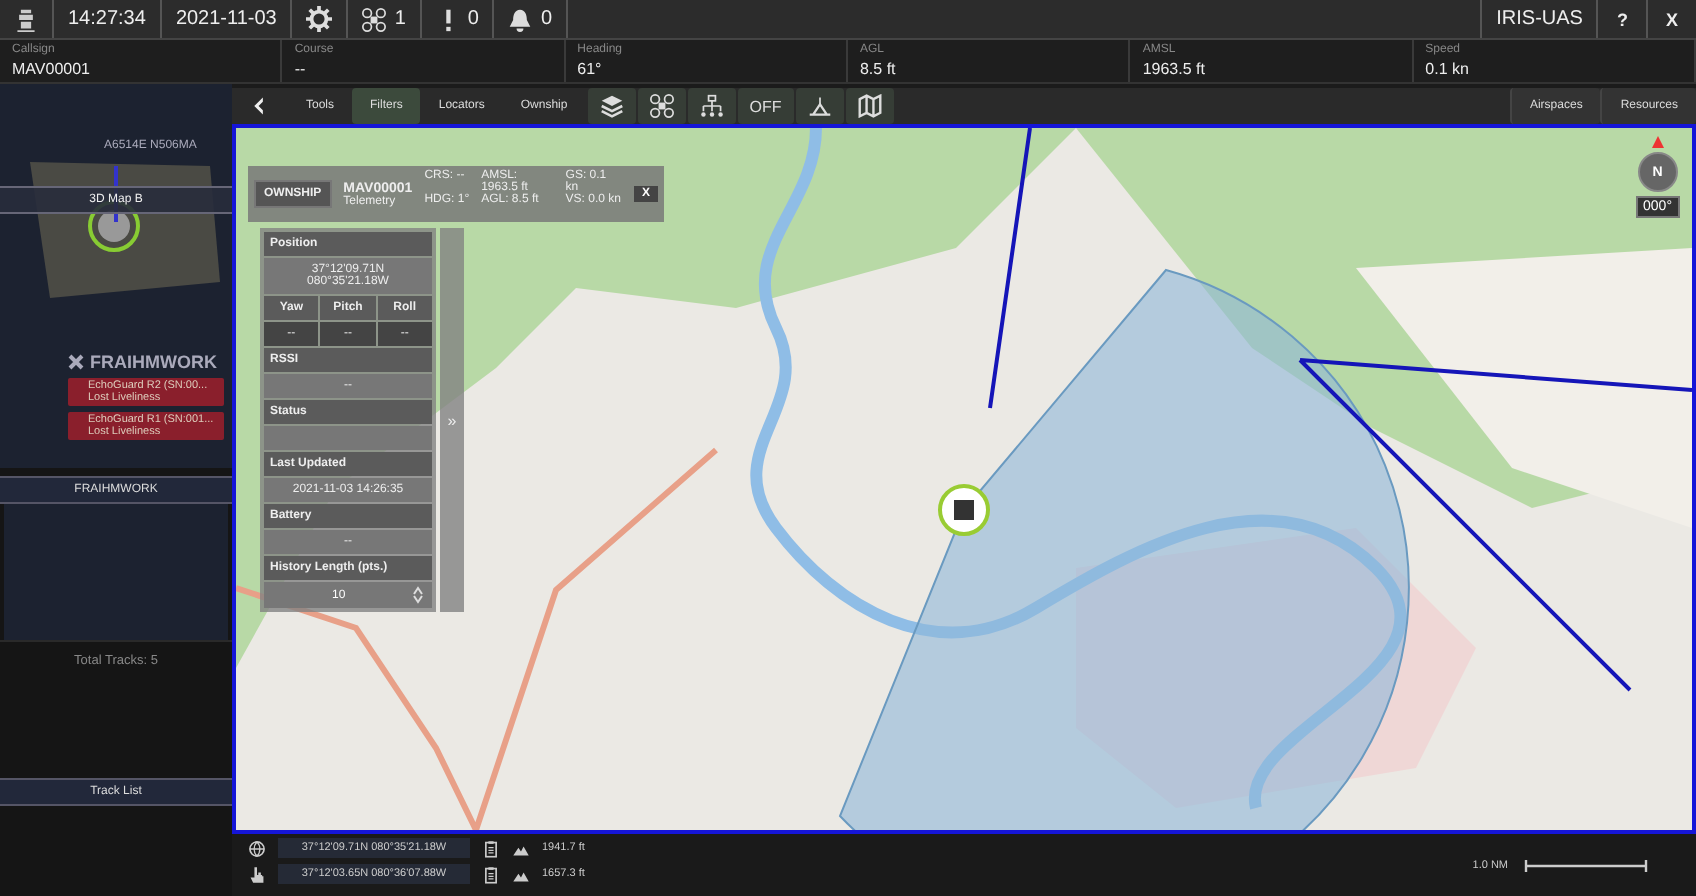 Image resolution: width=1696 pixels, height=896 pixels. What do you see at coordinates (26, 19) in the screenshot?
I see `crest-icon` at bounding box center [26, 19].